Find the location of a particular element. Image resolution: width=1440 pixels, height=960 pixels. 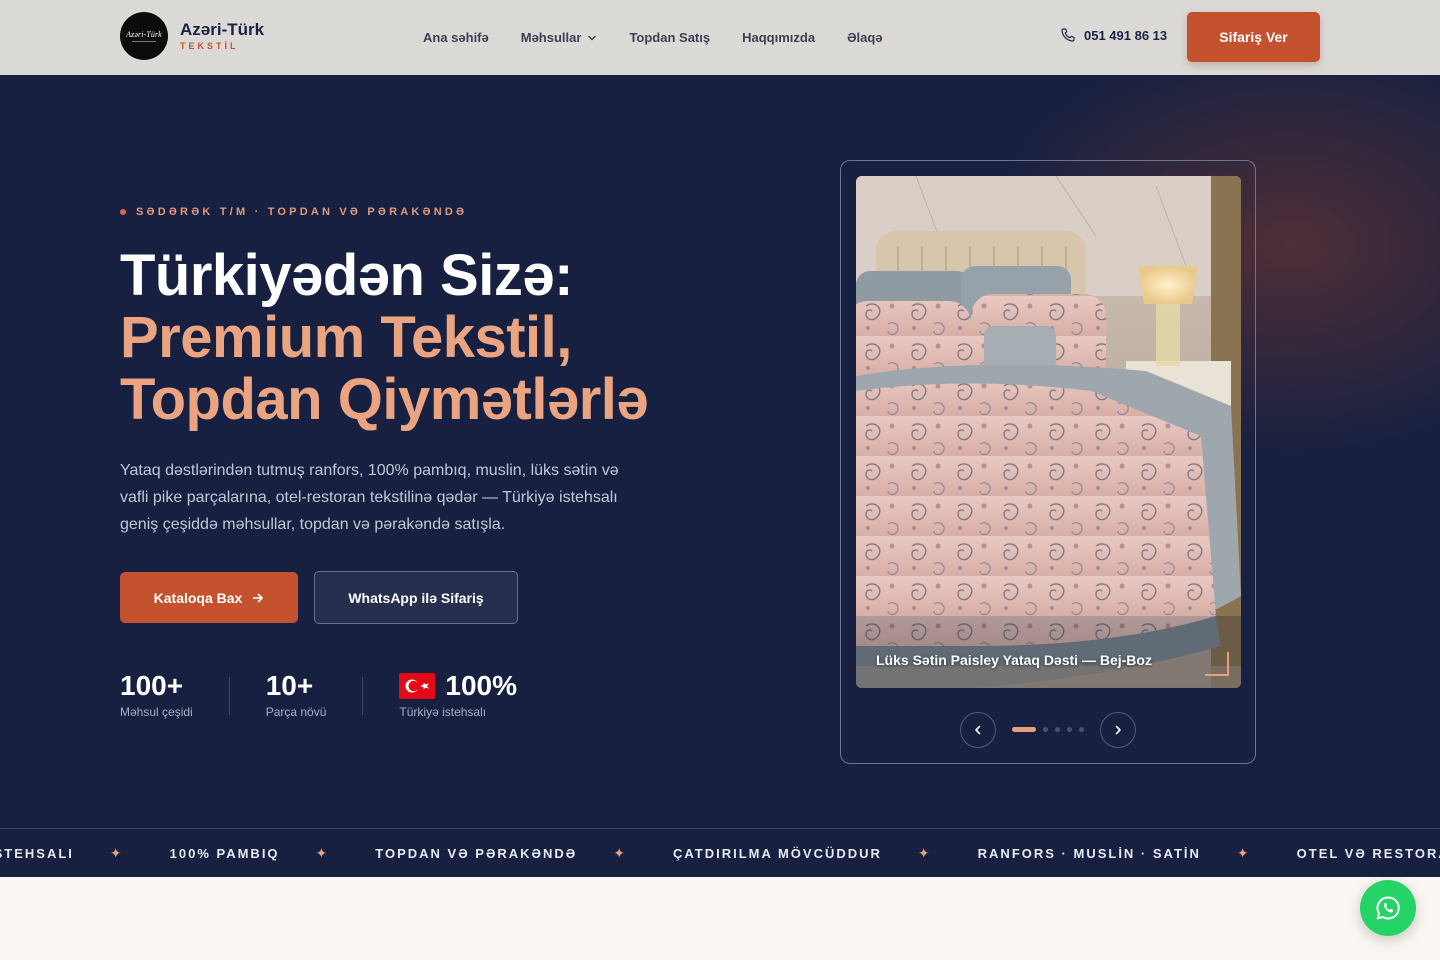

order-button: Sifariş Ver is located at coordinates (1253, 37).